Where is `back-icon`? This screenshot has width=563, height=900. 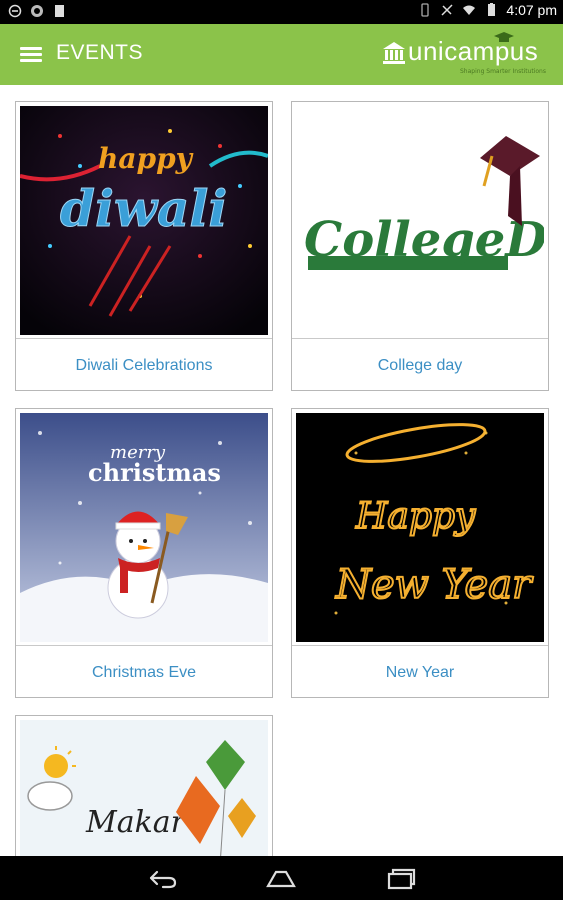 back-icon is located at coordinates (162, 878).